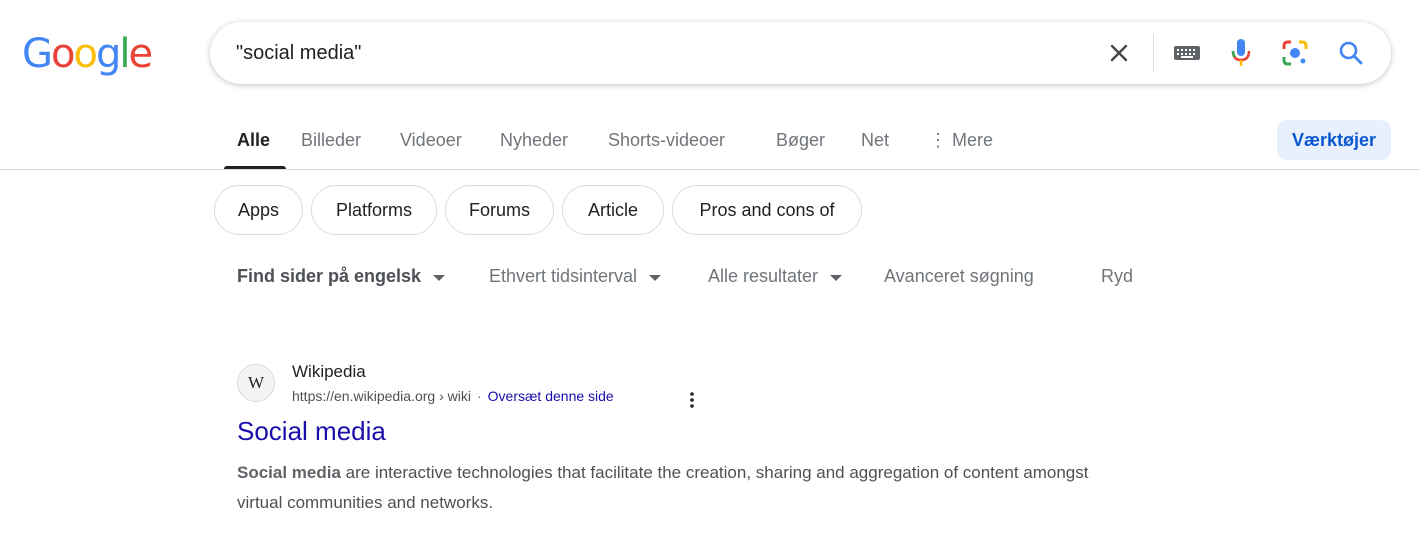 The height and width of the screenshot is (534, 1420). What do you see at coordinates (311, 431) in the screenshot?
I see `result-title-link: Social media` at bounding box center [311, 431].